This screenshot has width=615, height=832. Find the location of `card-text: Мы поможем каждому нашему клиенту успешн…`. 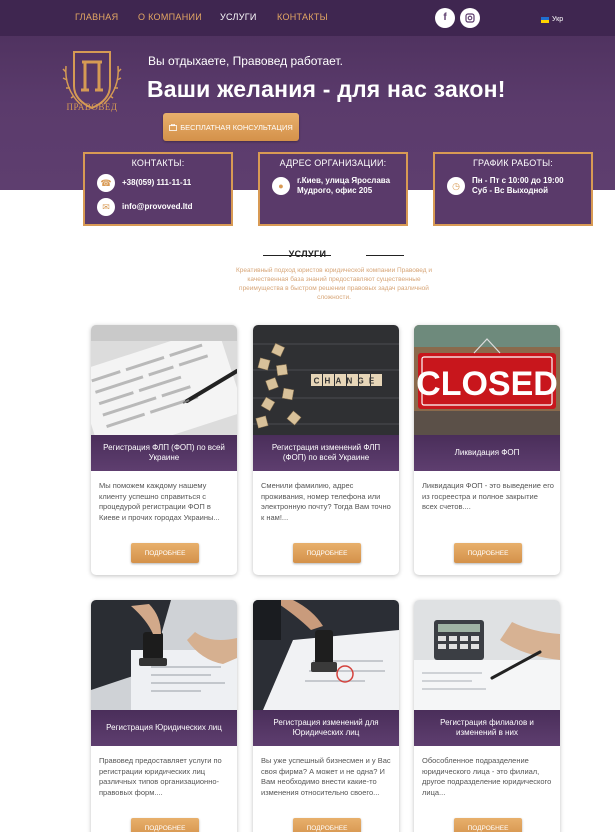

card-text: Мы поможем каждому нашему клиенту успешн… is located at coordinates (159, 501).